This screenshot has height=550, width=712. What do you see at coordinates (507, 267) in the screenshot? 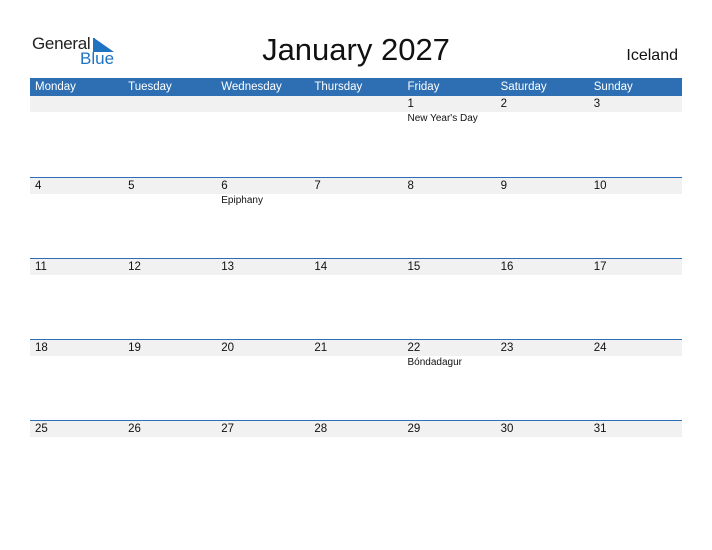
I see `day-number: 16` at bounding box center [507, 267].